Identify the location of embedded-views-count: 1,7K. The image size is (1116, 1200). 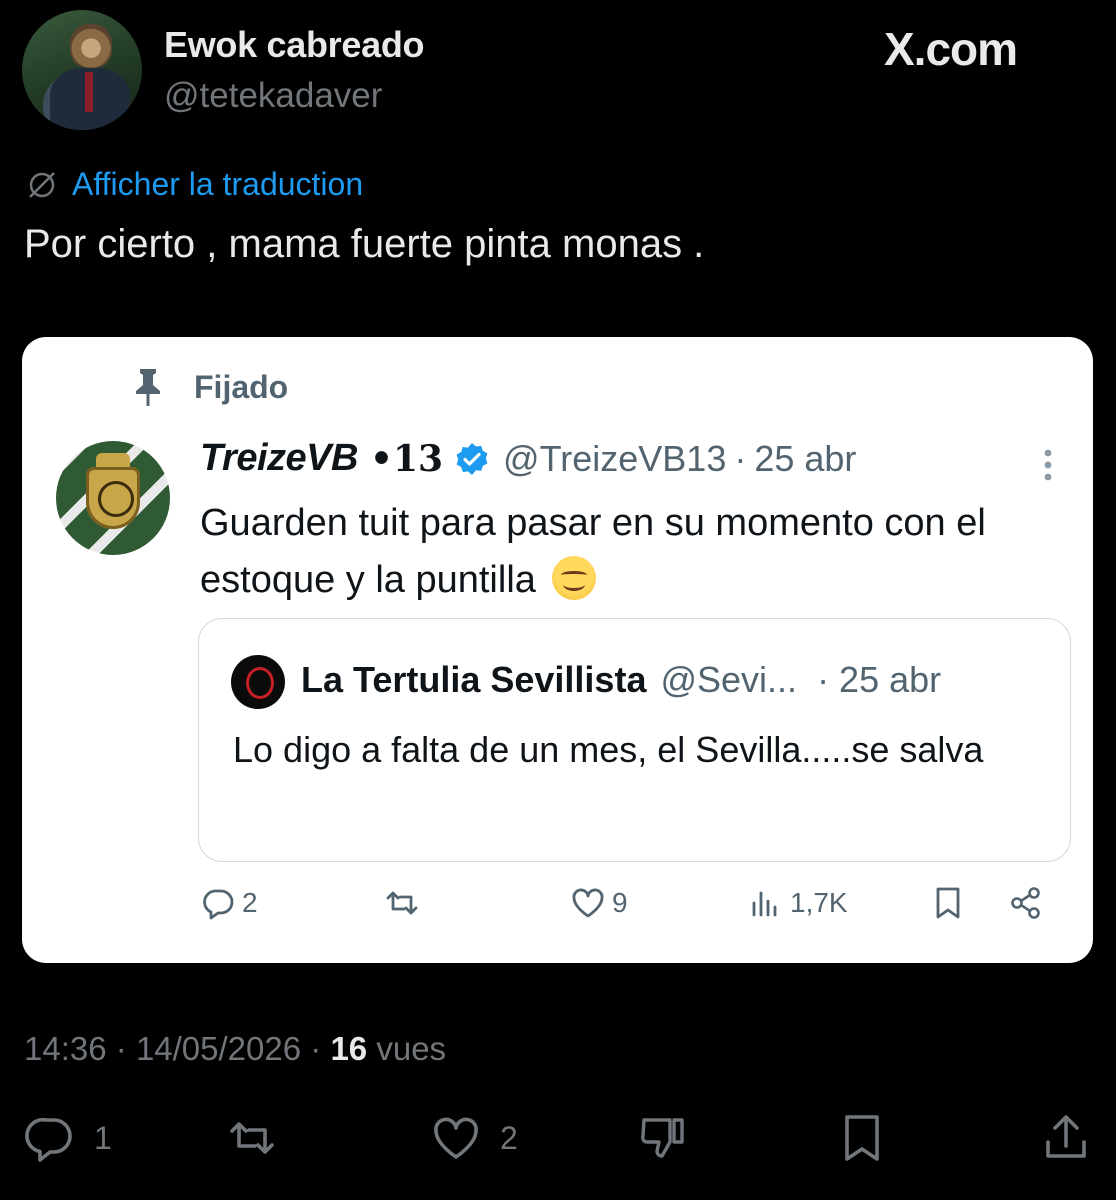
(819, 902).